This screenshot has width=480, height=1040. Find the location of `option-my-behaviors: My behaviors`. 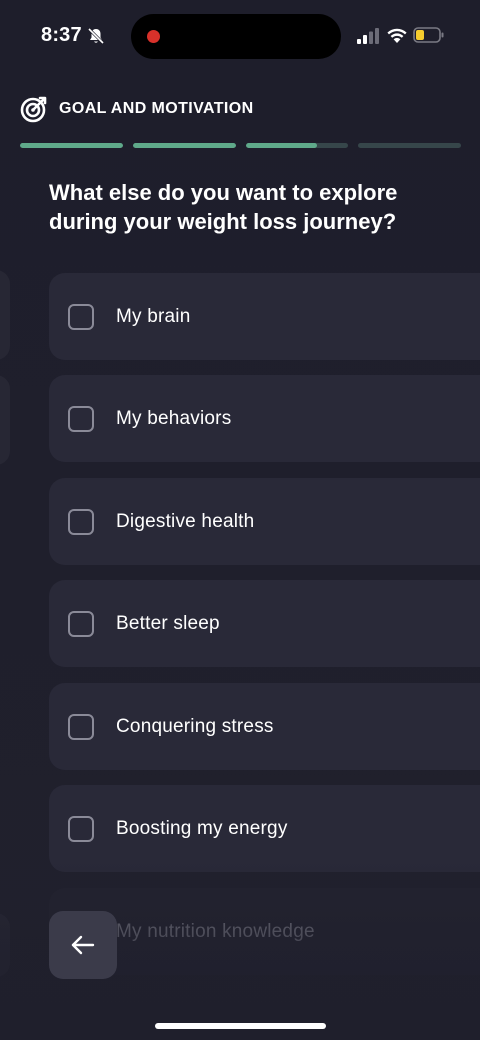

option-my-behaviors: My behaviors is located at coordinates (264, 418).